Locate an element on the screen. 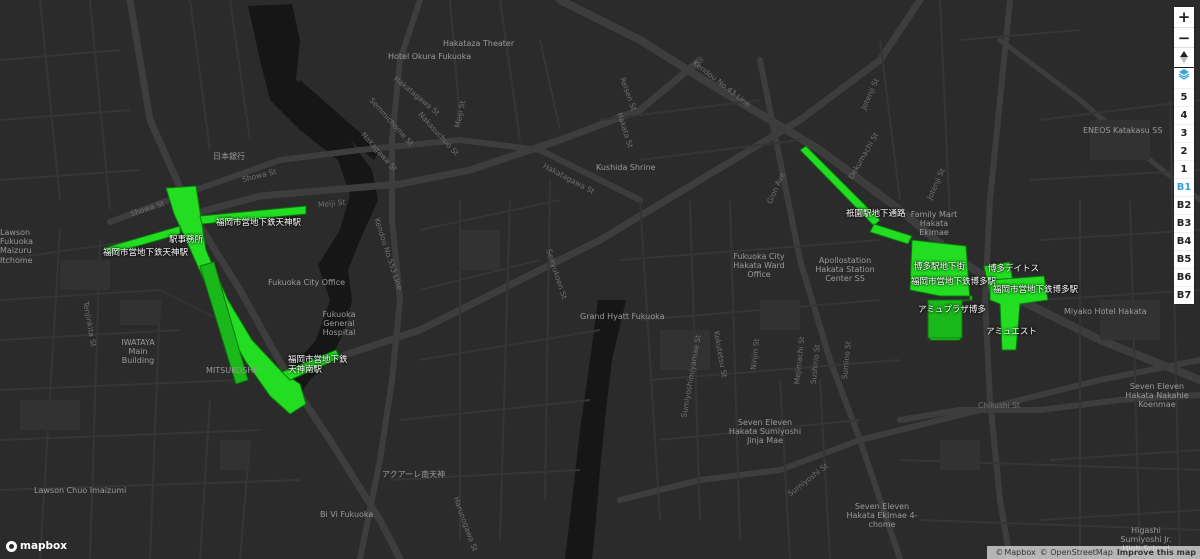 This screenshot has height=559, width=1200. floor-b3-button: B3 is located at coordinates (1184, 223).